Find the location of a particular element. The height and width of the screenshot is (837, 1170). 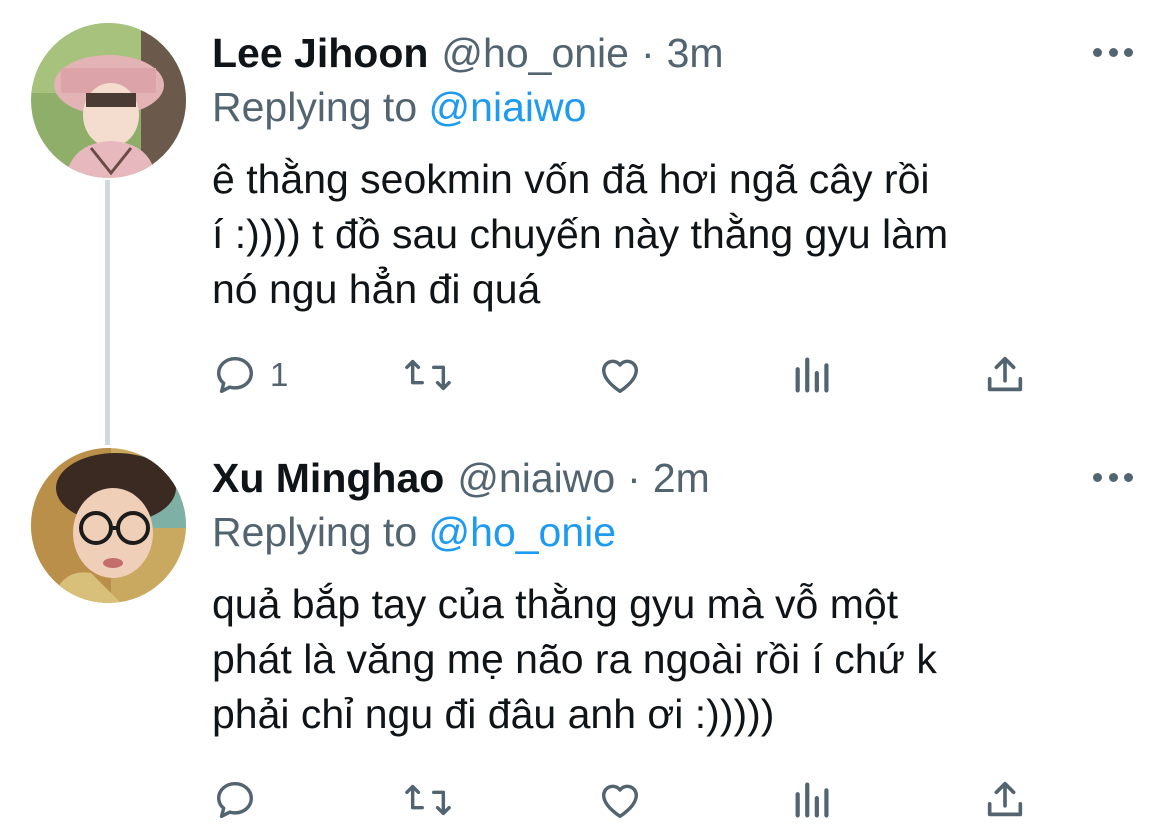

timestamp: 2m is located at coordinates (681, 478).